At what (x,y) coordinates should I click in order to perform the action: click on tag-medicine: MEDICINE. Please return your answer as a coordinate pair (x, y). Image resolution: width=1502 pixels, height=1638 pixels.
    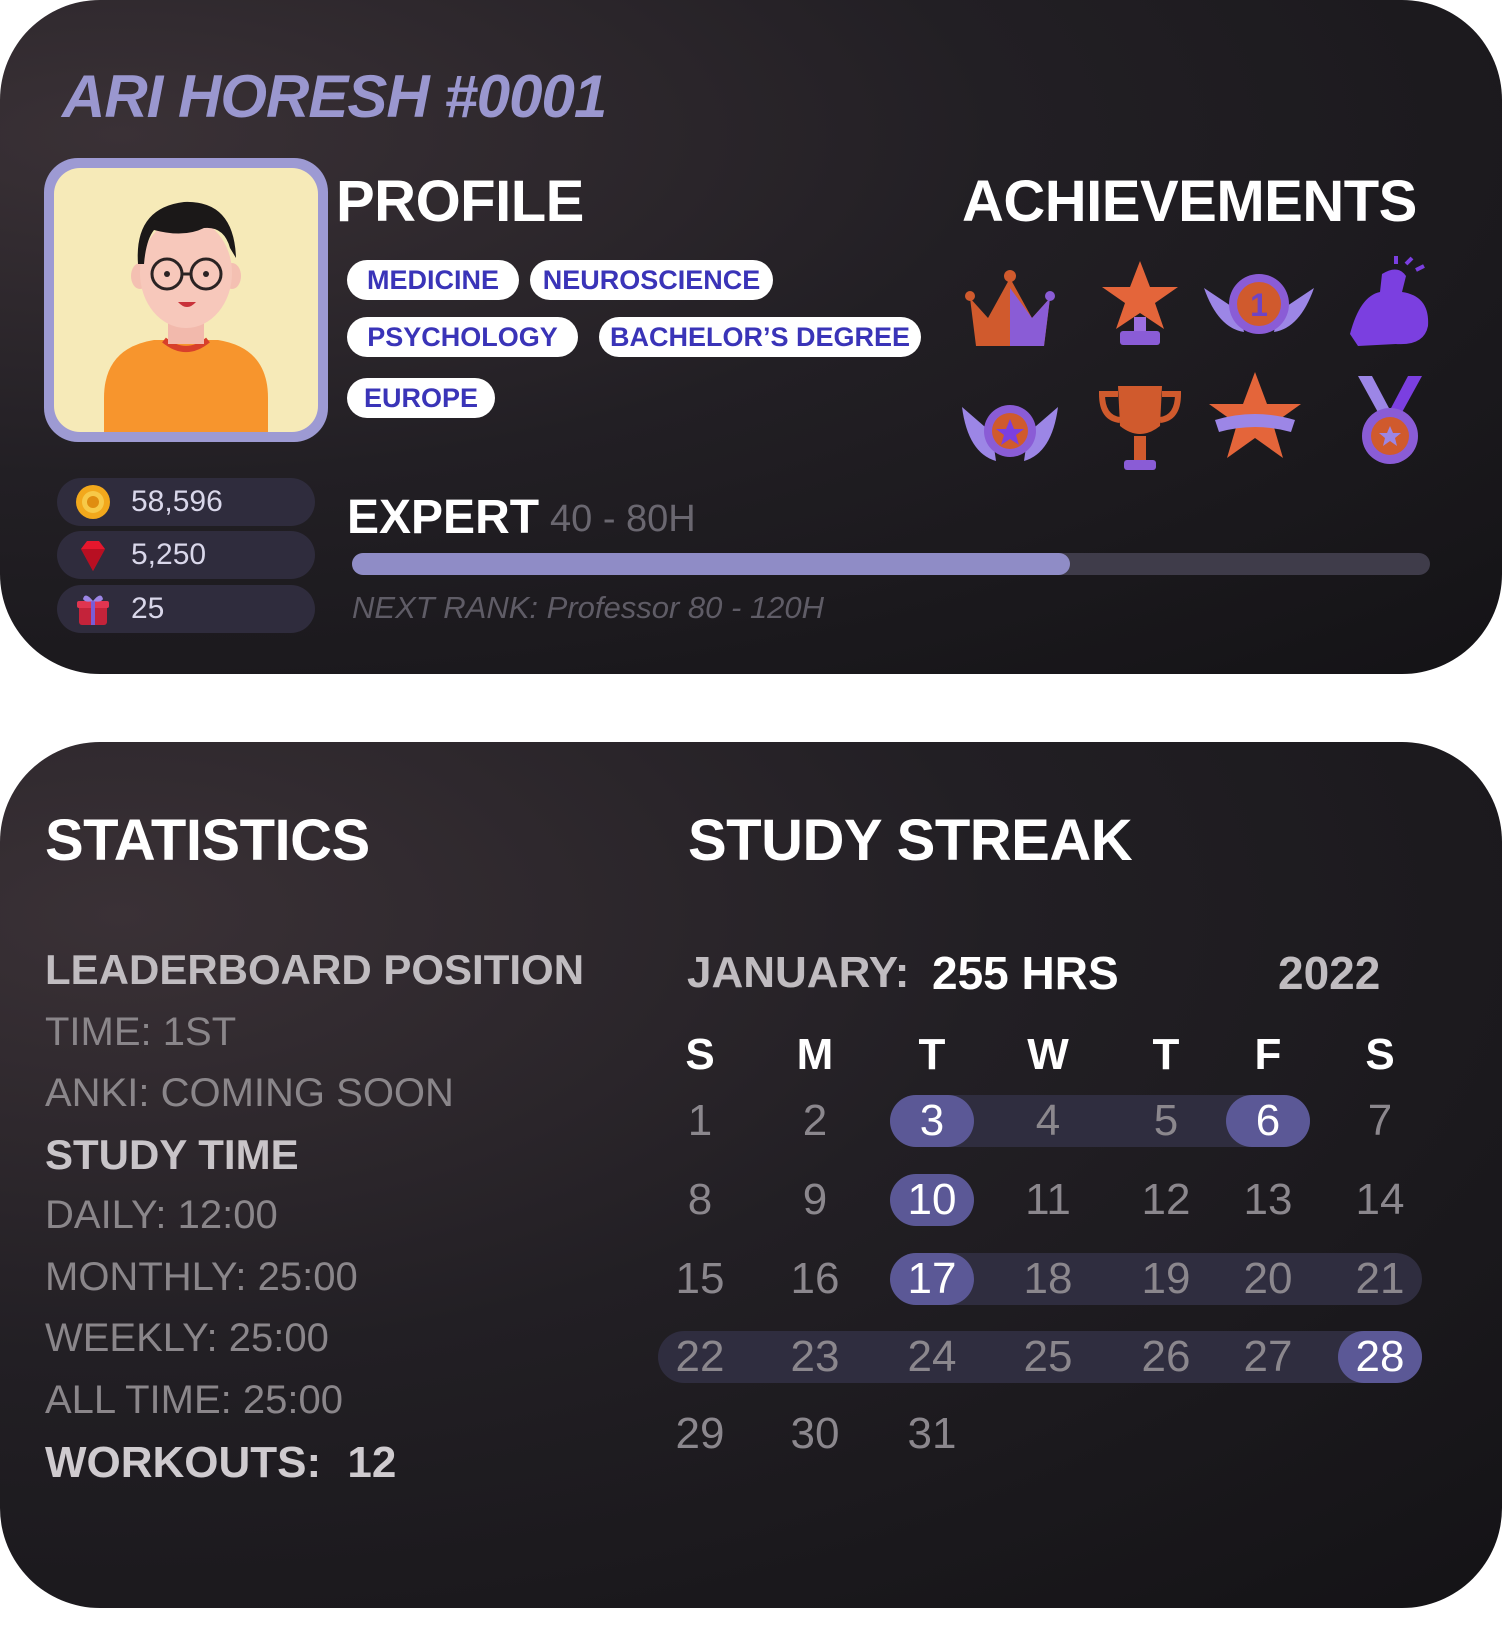
    Looking at the image, I should click on (433, 280).